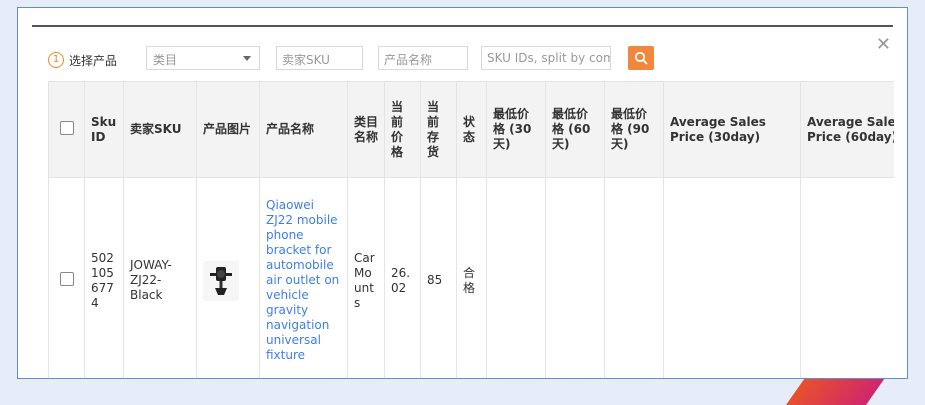 The height and width of the screenshot is (405, 925). What do you see at coordinates (883, 45) in the screenshot?
I see `close-icon: ✕` at bounding box center [883, 45].